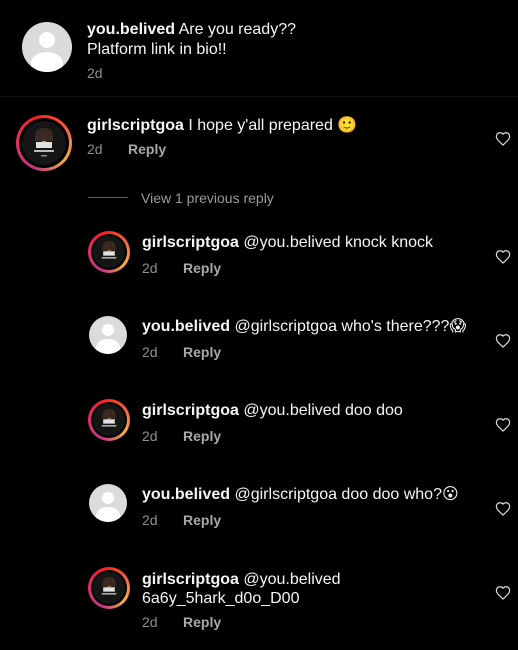 Image resolution: width=518 pixels, height=650 pixels. What do you see at coordinates (207, 198) in the screenshot?
I see `view-previous-replies-button: View 1 previous reply` at bounding box center [207, 198].